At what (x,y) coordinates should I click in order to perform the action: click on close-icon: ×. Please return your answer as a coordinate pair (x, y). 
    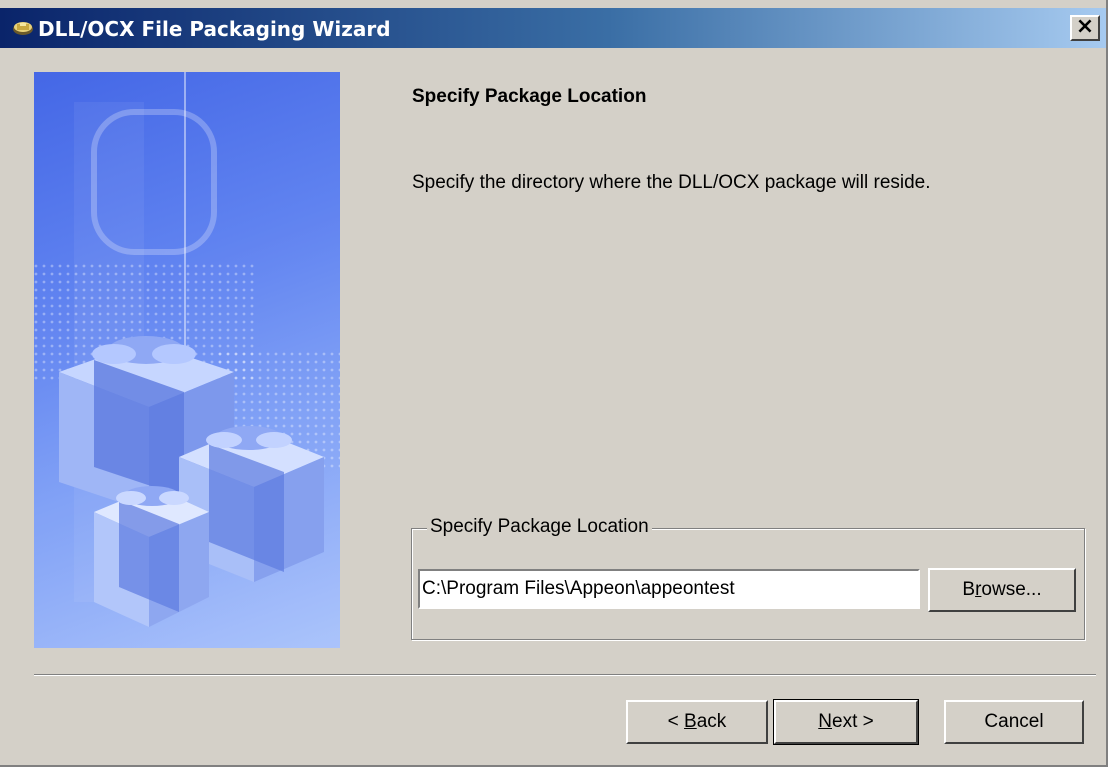
    Looking at the image, I should click on (1085, 26).